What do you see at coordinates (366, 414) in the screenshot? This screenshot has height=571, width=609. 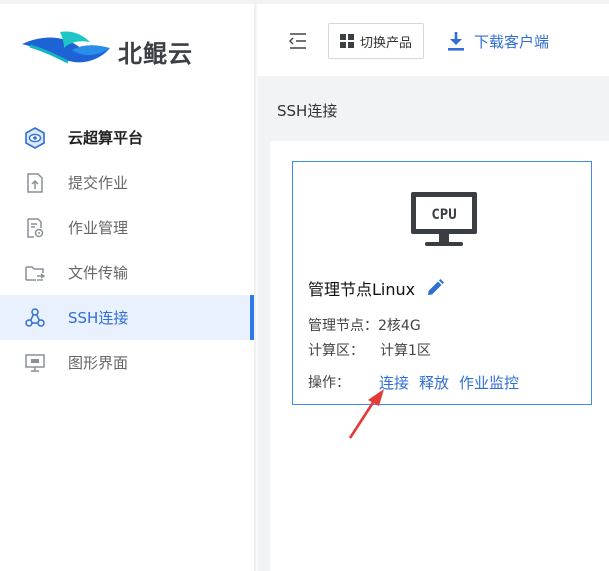 I see `red-arrow-annotation` at bounding box center [366, 414].